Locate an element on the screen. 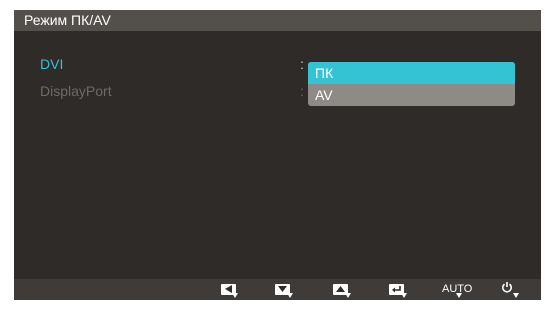 The width and height of the screenshot is (555, 313). page-title: Режим ПК/AV is located at coordinates (277, 20).